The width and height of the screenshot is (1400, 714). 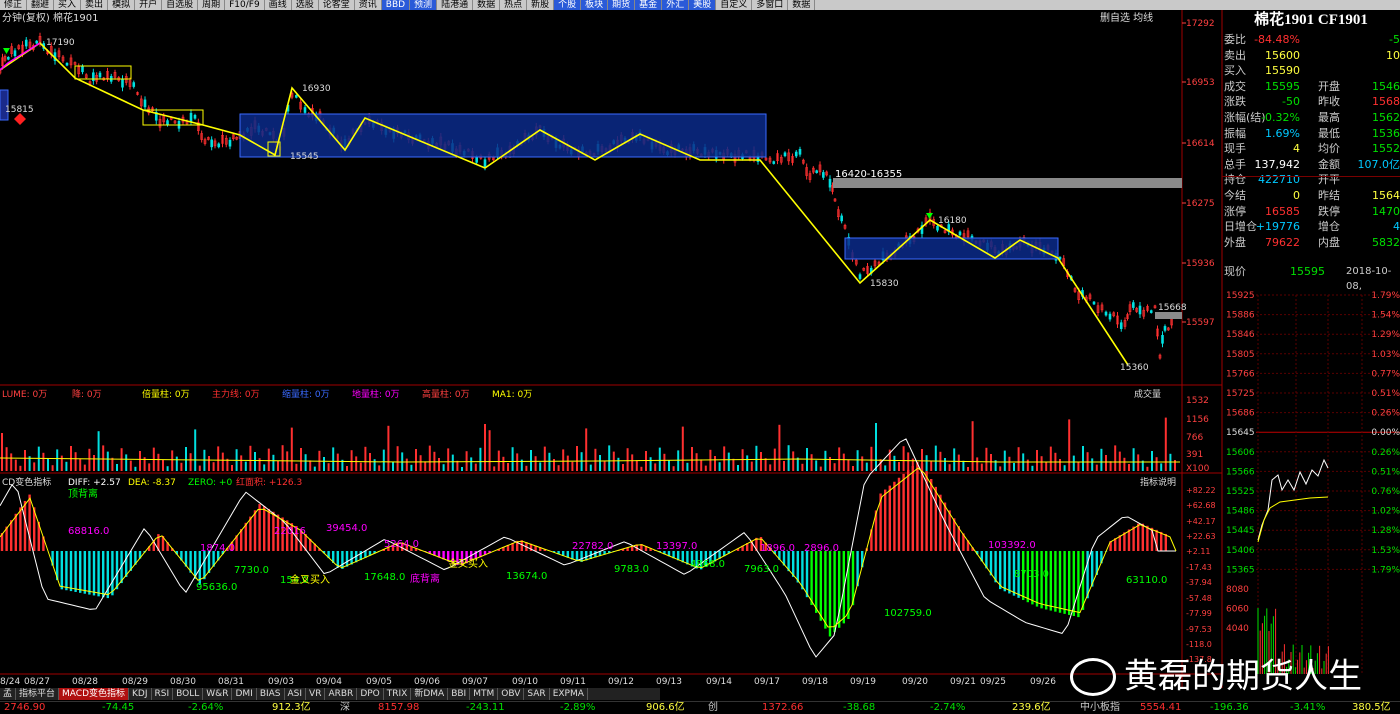 What do you see at coordinates (370, 694) in the screenshot?
I see `indicator-tab: DPO` at bounding box center [370, 694].